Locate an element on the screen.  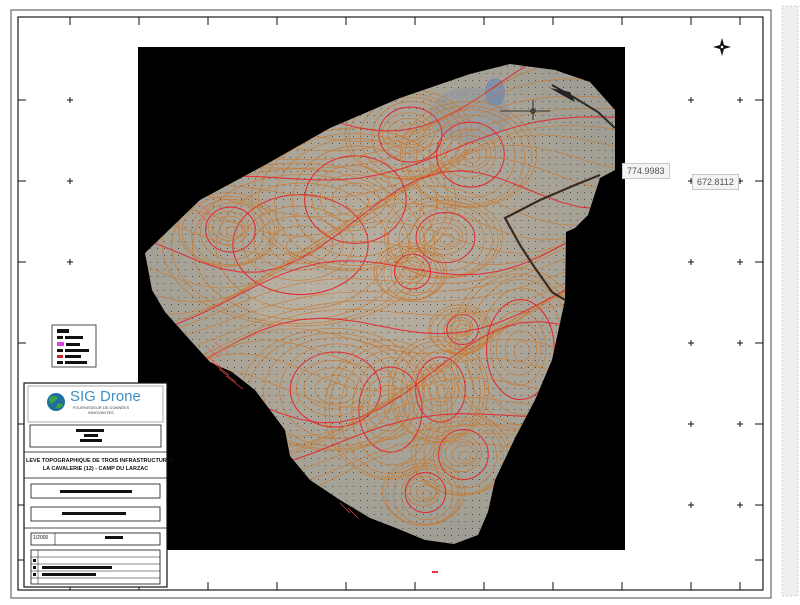
logo-tagline-2: INNOVANTES is located at coordinates (101, 412).